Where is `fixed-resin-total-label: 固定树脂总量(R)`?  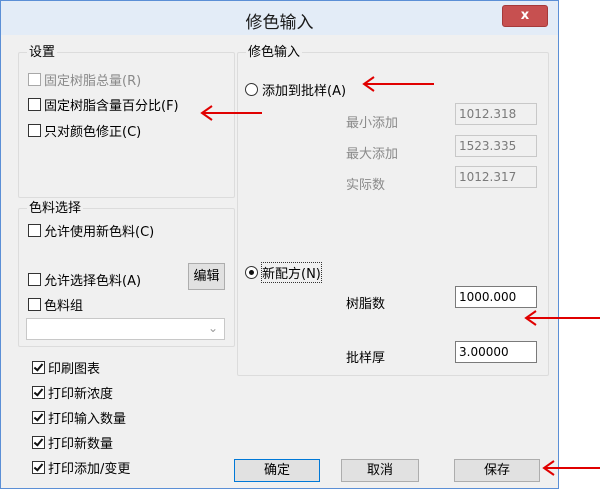
fixed-resin-total-label: 固定树脂总量(R) is located at coordinates (93, 81).